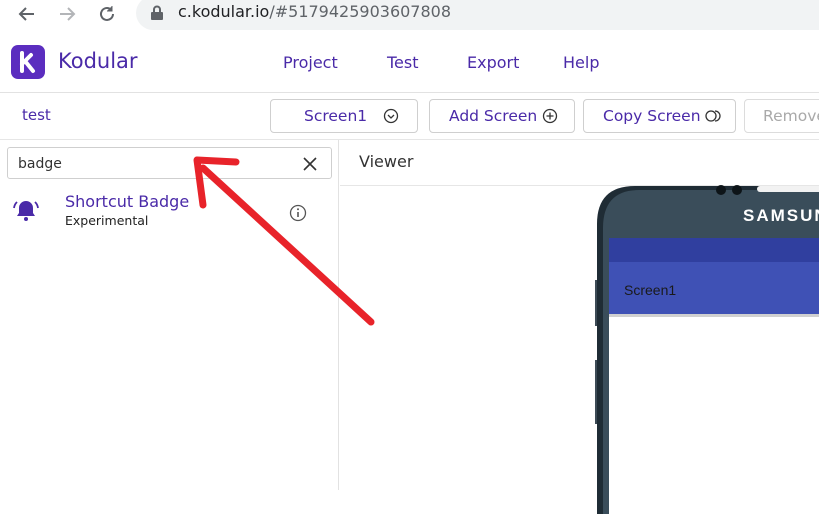 This screenshot has width=819, height=514. What do you see at coordinates (26, 212) in the screenshot?
I see `bell-icon` at bounding box center [26, 212].